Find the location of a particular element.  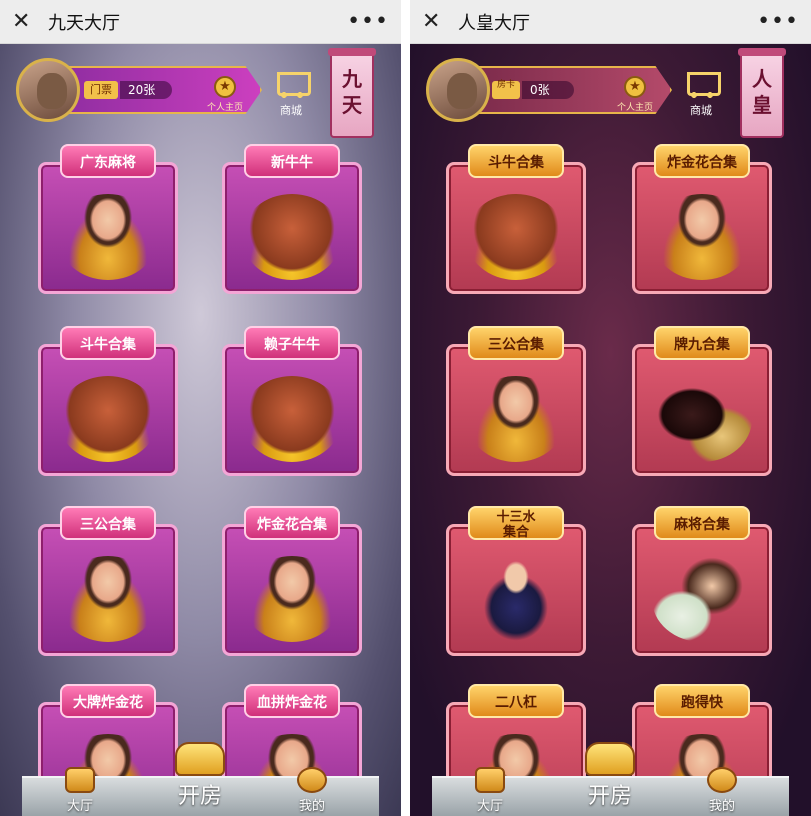

banner-char: 九 is located at coordinates (352, 79).